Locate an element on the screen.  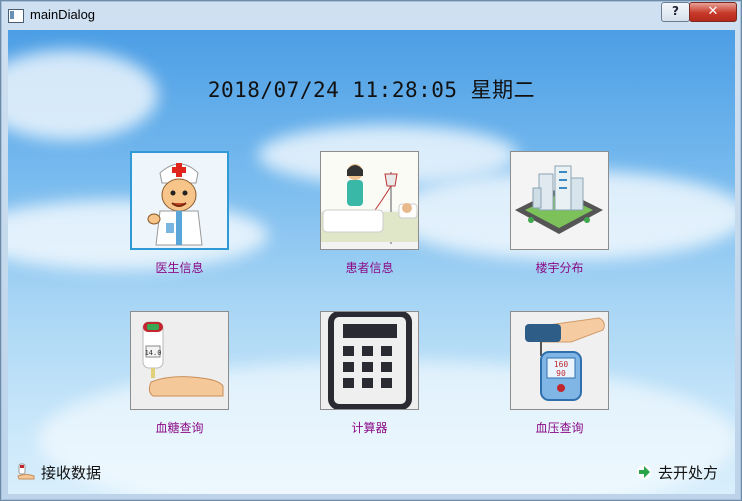
bp-diastolic-reading: 90 is located at coordinates (561, 373).